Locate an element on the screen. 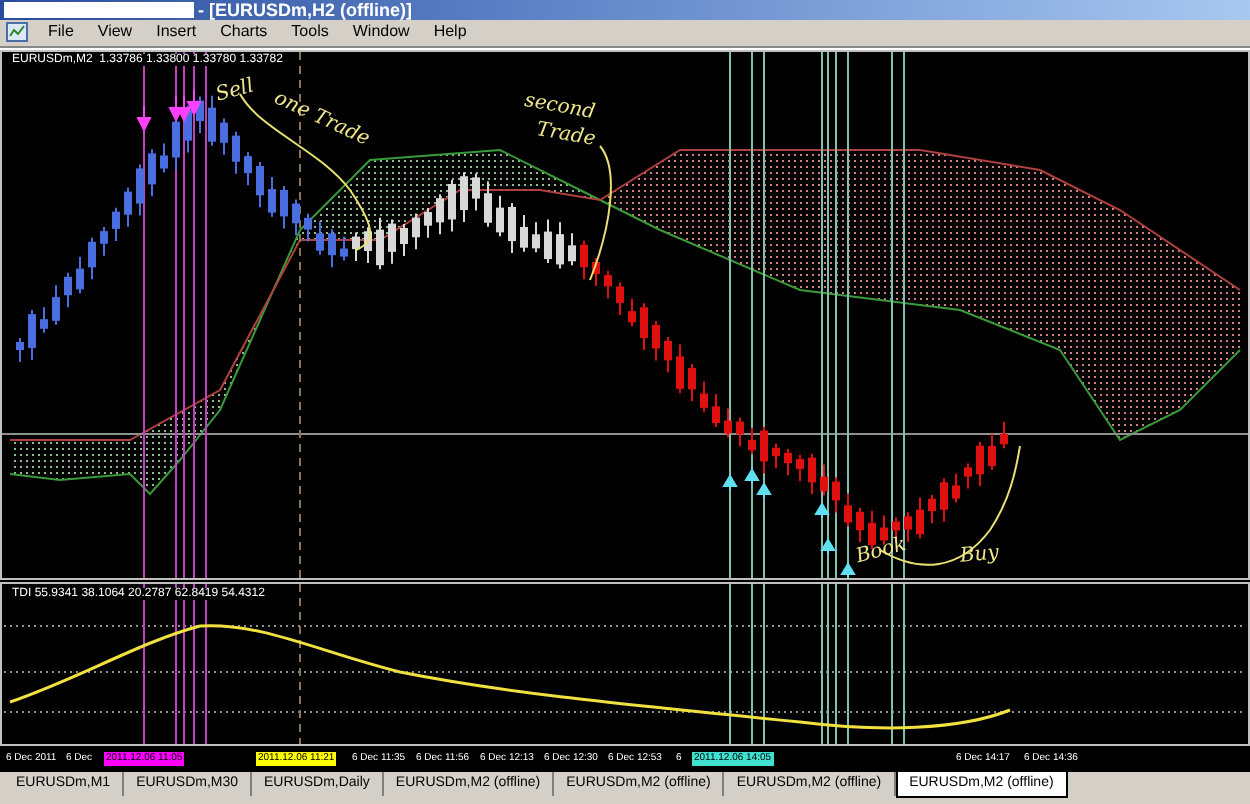 The width and height of the screenshot is (1250, 804). handwritten-note: Sell is located at coordinates (235, 91).